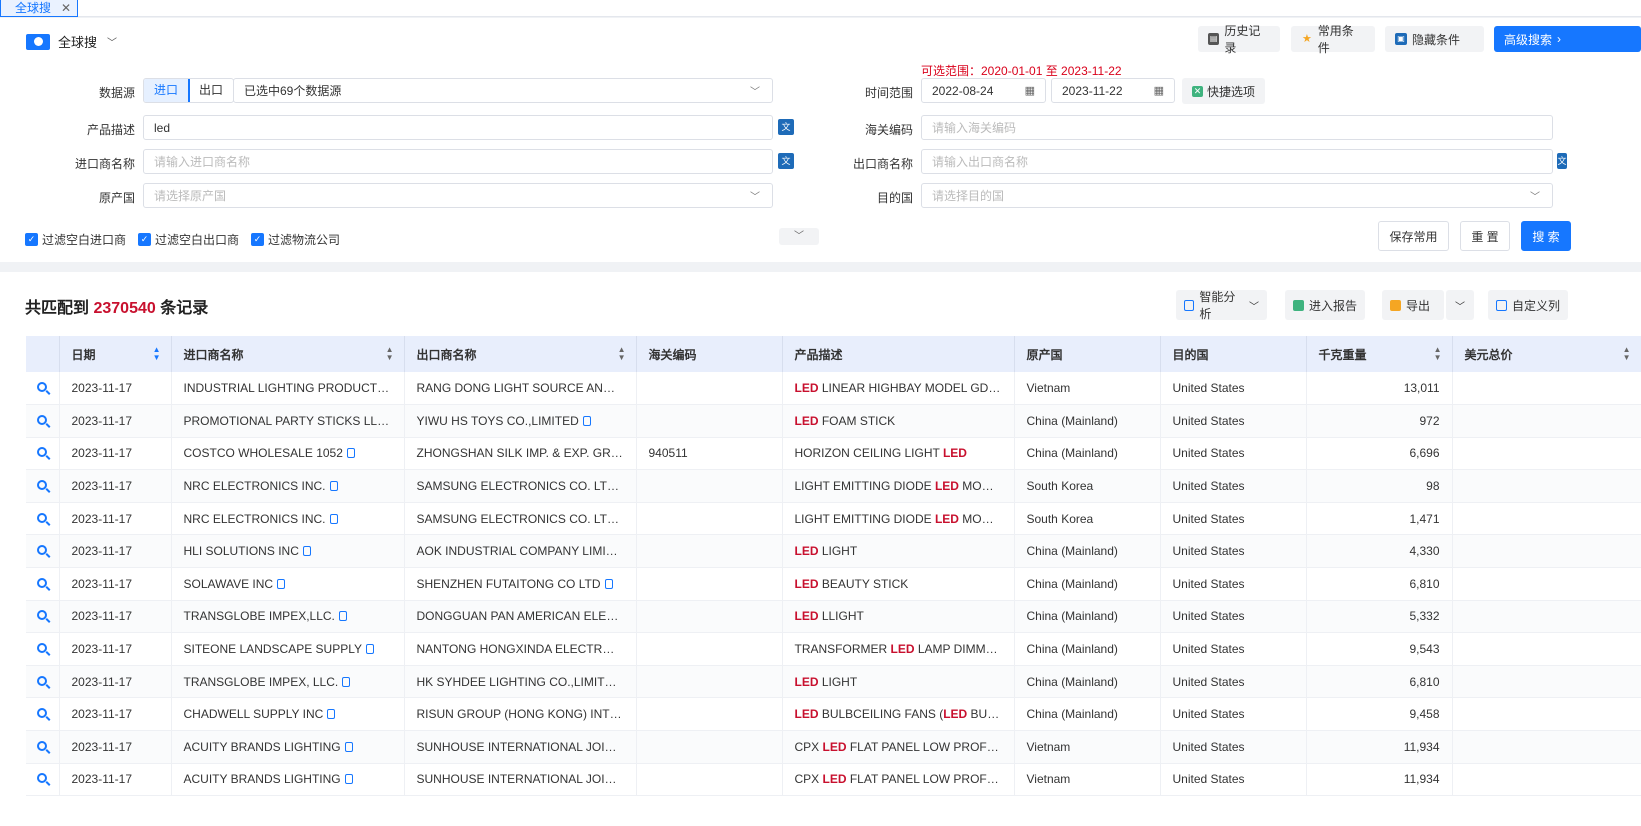  I want to click on history-button: ▤ 历史记录, so click(1239, 39).